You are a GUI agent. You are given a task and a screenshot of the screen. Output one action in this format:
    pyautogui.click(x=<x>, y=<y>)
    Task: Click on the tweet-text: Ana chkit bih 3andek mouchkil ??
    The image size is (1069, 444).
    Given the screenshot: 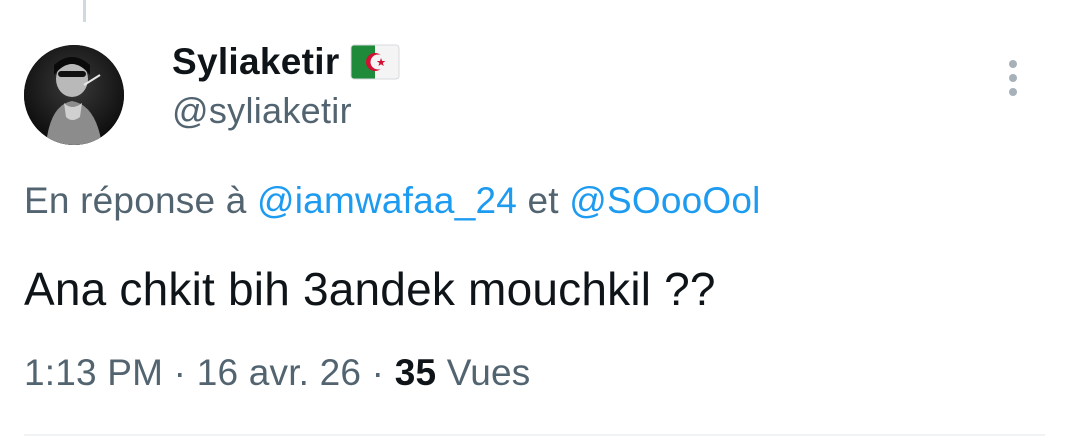 What is the action you would take?
    pyautogui.click(x=370, y=289)
    